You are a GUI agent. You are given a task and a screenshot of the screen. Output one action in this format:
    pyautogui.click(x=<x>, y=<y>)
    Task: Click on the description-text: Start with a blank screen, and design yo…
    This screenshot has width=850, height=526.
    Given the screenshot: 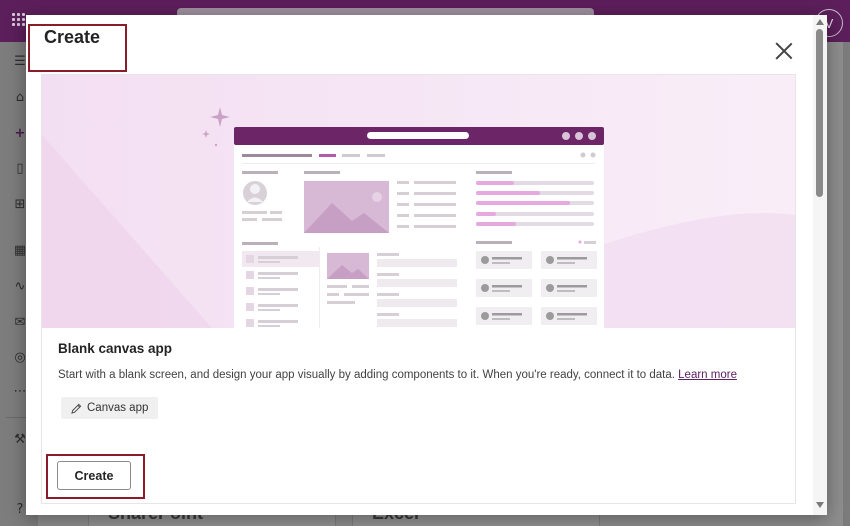 What is the action you would take?
    pyautogui.click(x=366, y=375)
    